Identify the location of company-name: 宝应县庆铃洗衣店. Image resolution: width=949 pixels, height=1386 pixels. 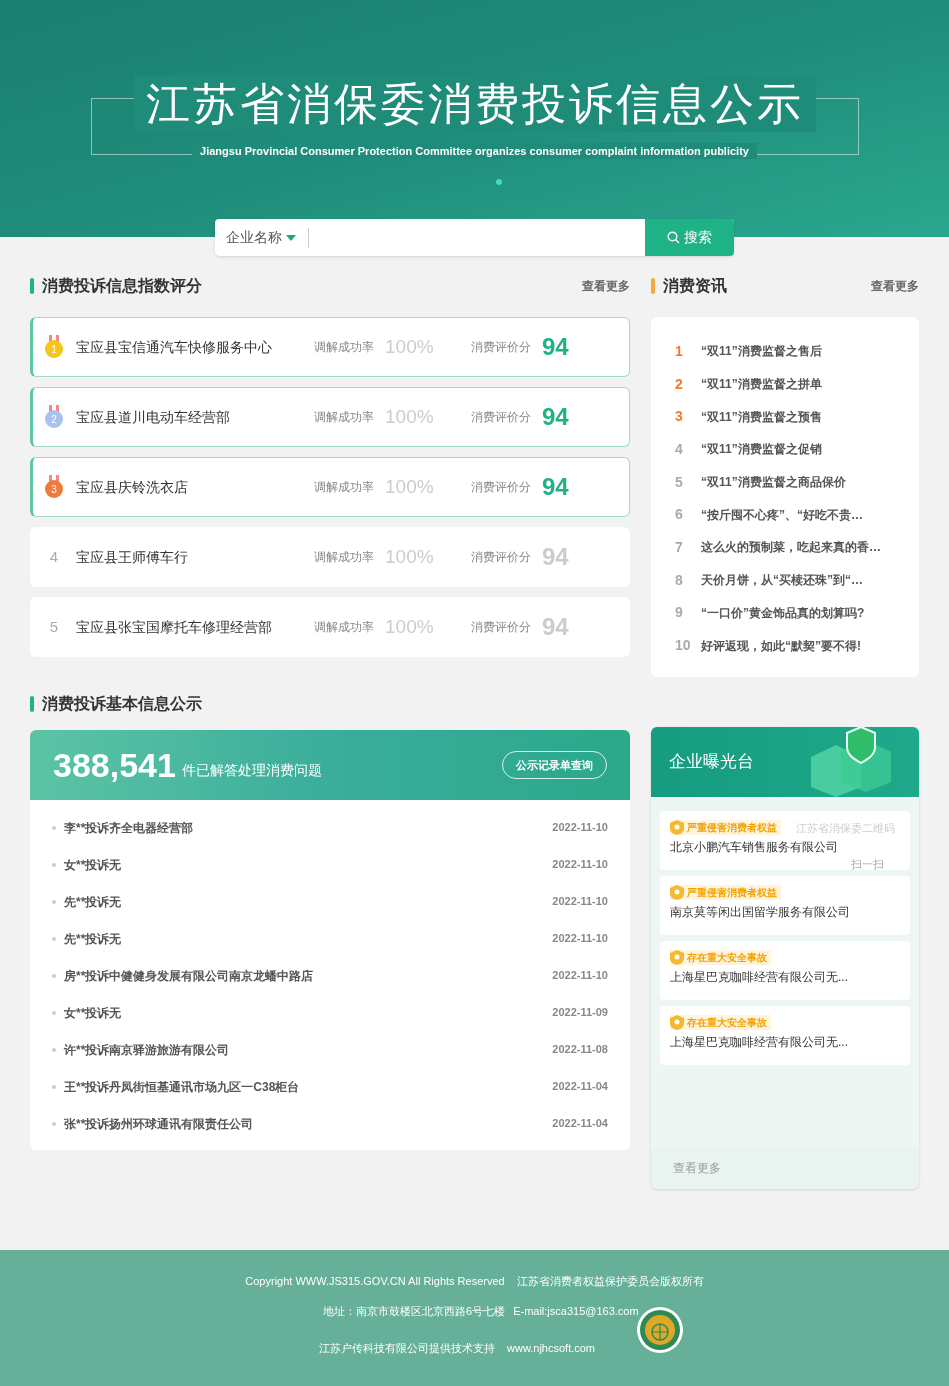
(132, 487).